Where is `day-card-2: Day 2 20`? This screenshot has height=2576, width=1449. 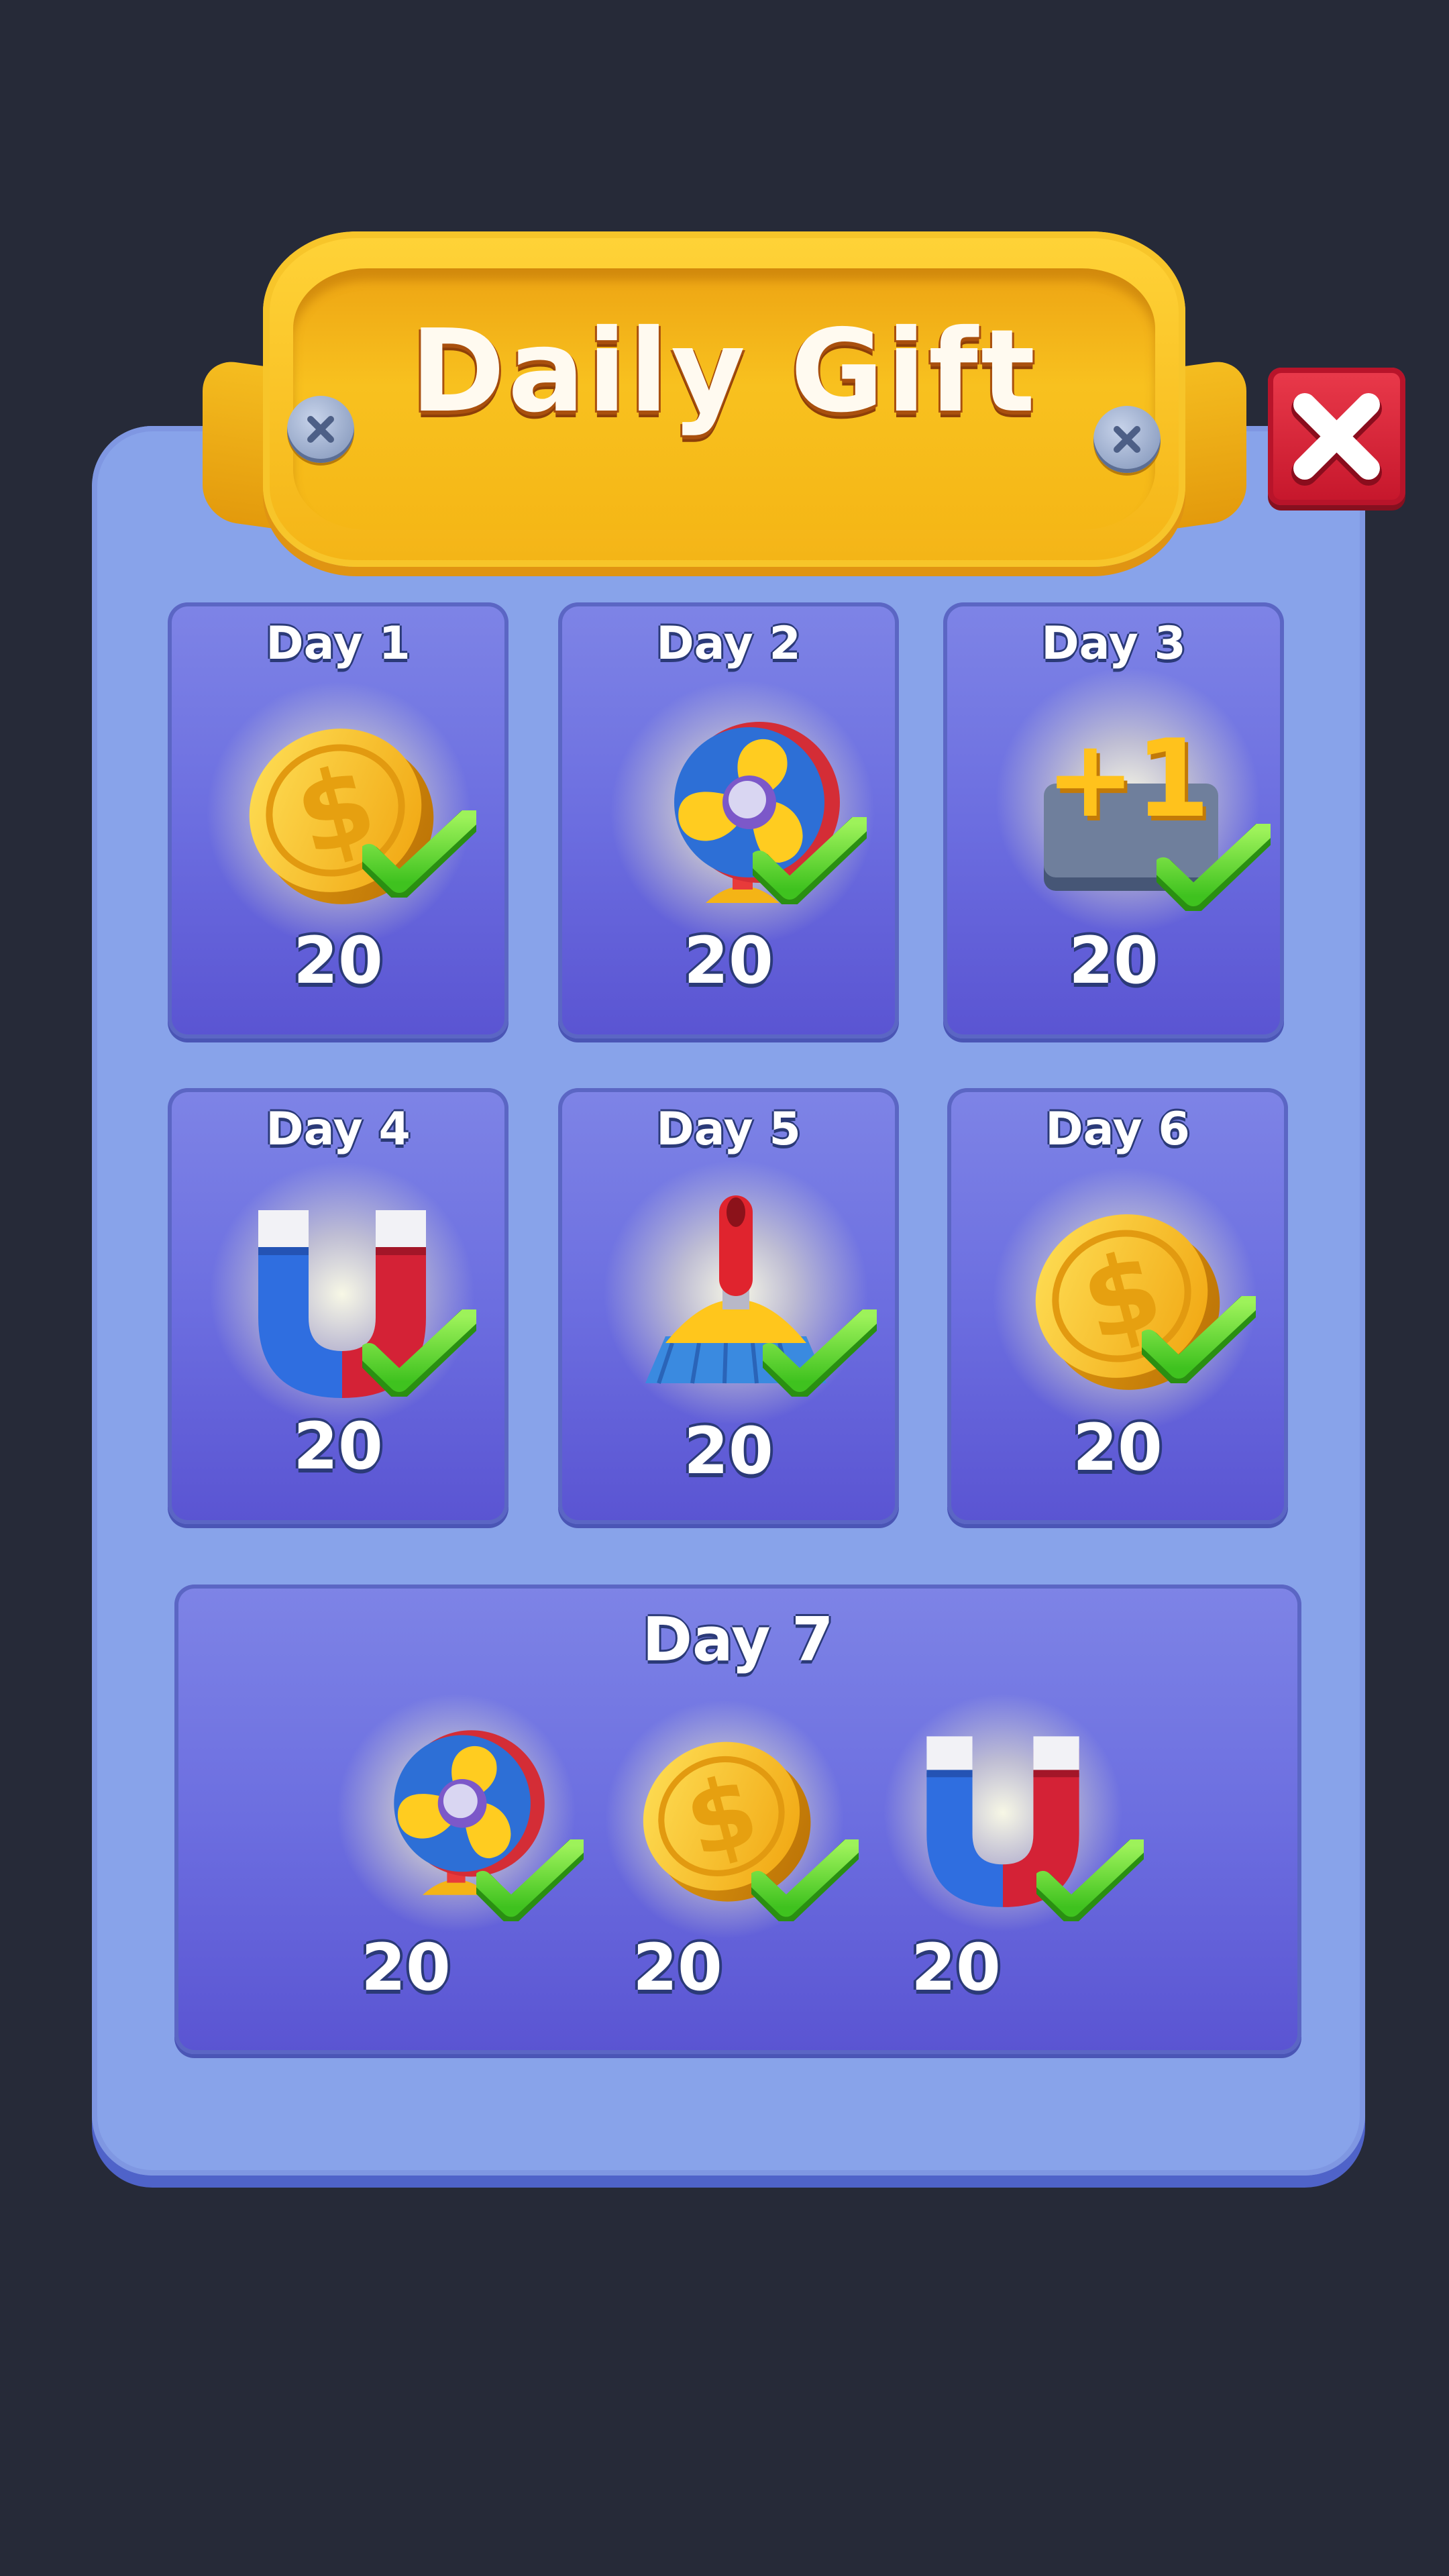 day-card-2: Day 2 20 is located at coordinates (728, 820).